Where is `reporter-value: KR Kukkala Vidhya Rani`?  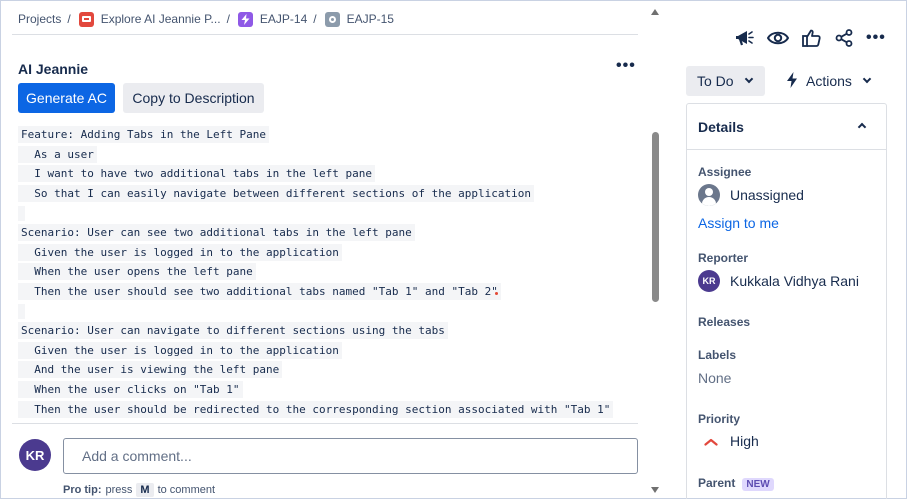 reporter-value: KR Kukkala Vidhya Rani is located at coordinates (778, 281).